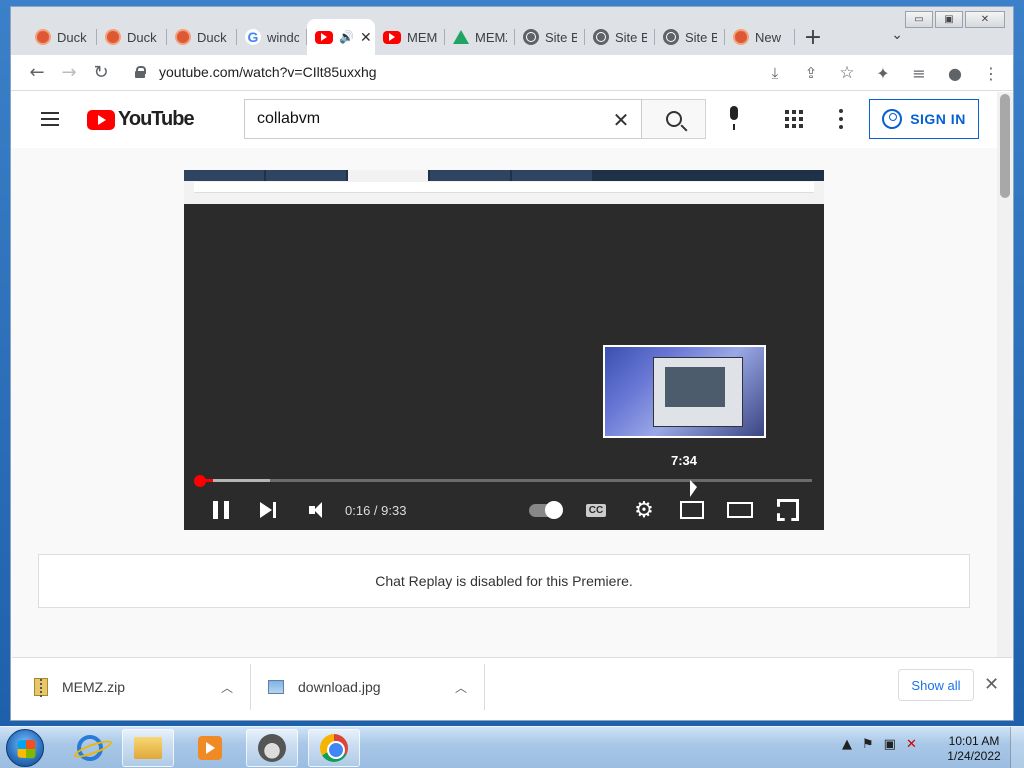  I want to click on bookmark-star-icon: ☆, so click(847, 73).